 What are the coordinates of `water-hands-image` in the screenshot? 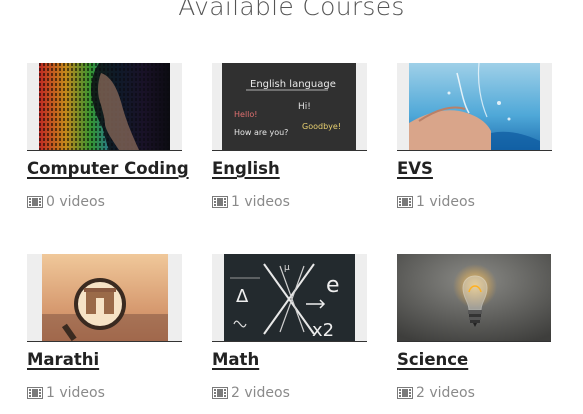 It's located at (474, 106).